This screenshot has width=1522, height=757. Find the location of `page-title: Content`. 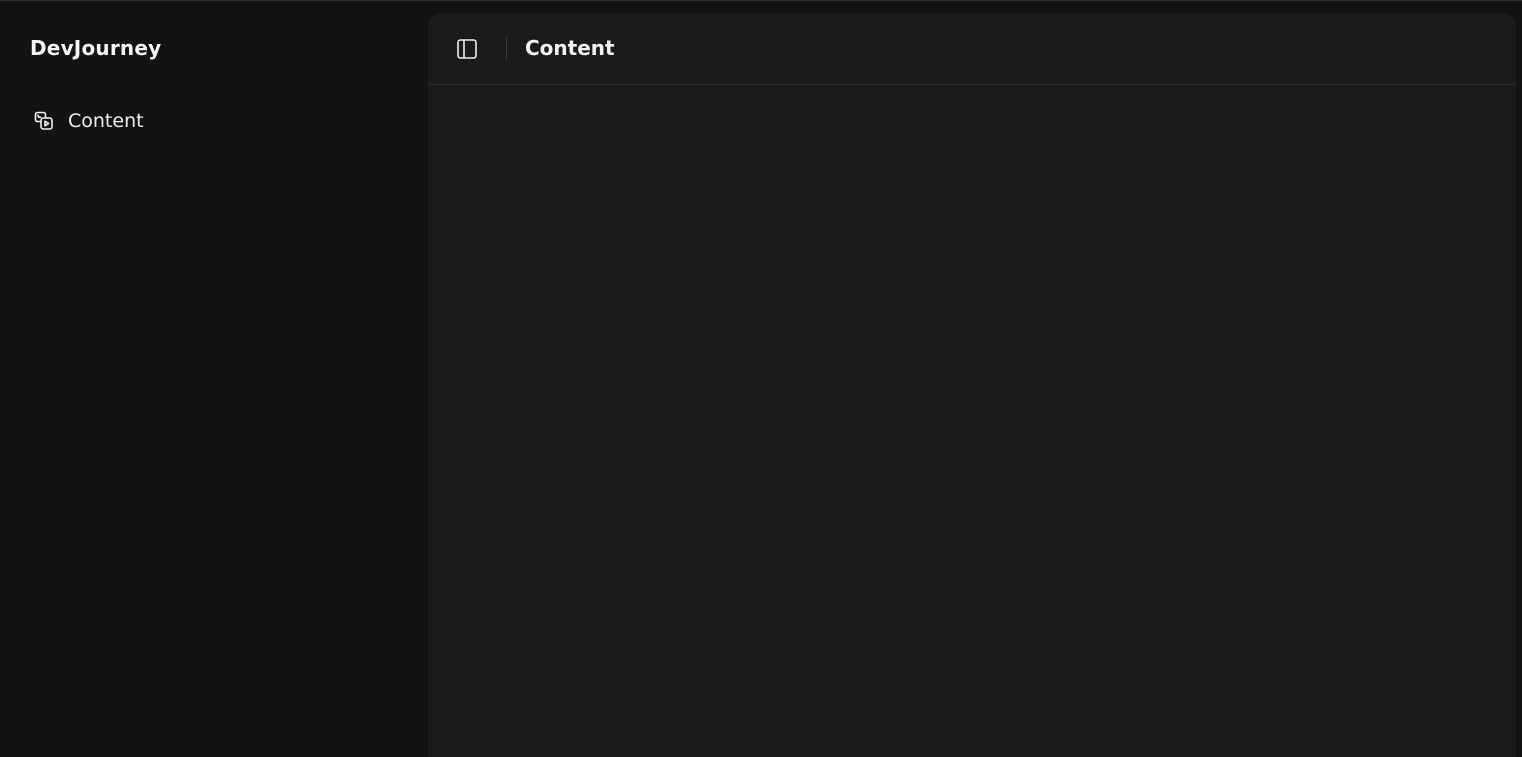

page-title: Content is located at coordinates (570, 48).